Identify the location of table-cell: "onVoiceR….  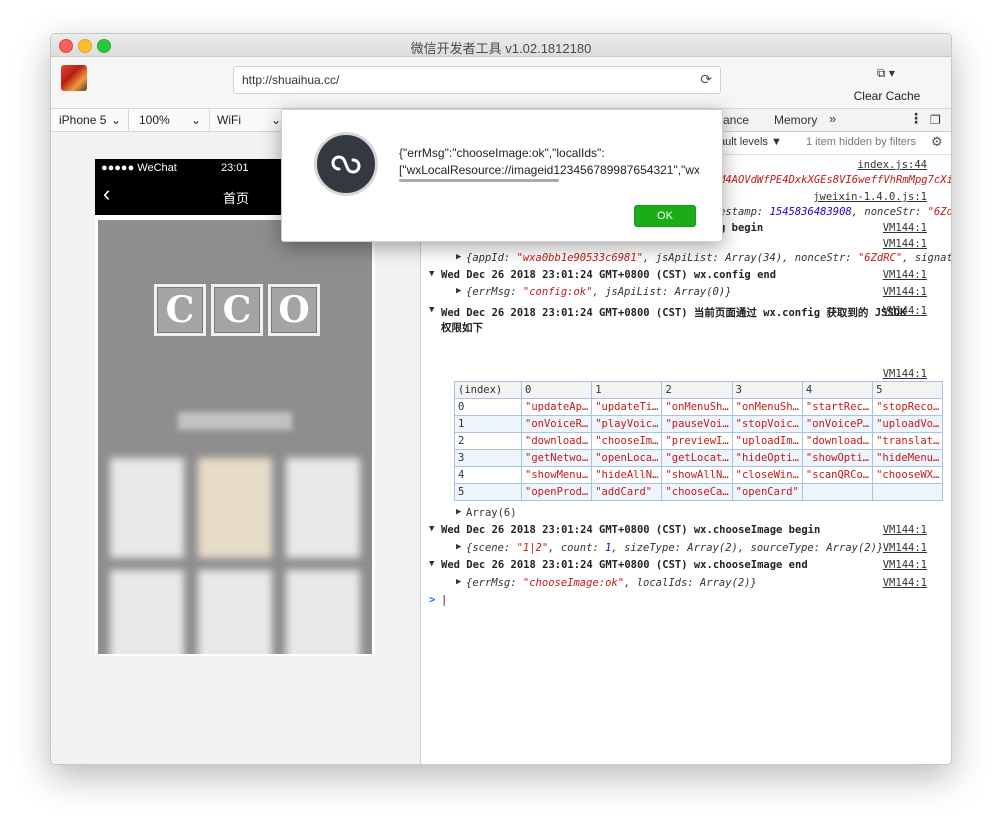
(556, 424).